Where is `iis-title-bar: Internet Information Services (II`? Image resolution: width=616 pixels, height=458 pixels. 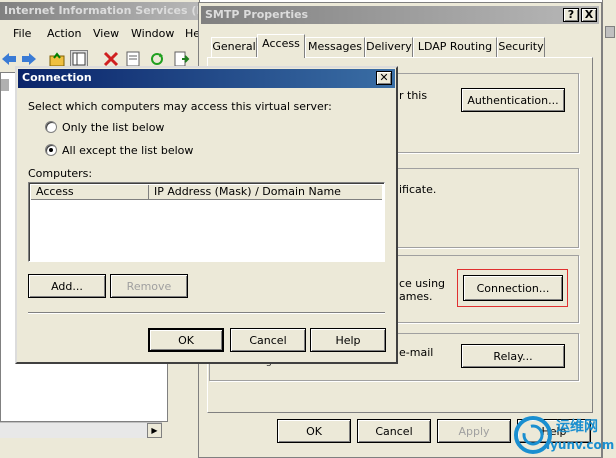 iis-title-bar: Internet Information Services (II is located at coordinates (100, 11).